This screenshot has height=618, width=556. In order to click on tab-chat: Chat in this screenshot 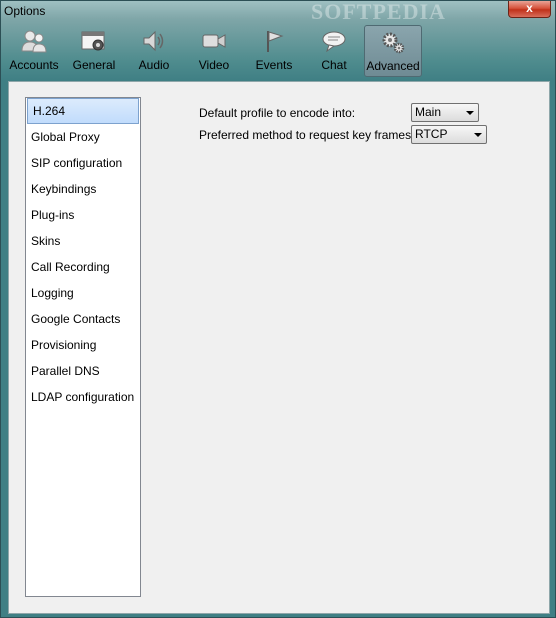, I will do `click(334, 51)`.